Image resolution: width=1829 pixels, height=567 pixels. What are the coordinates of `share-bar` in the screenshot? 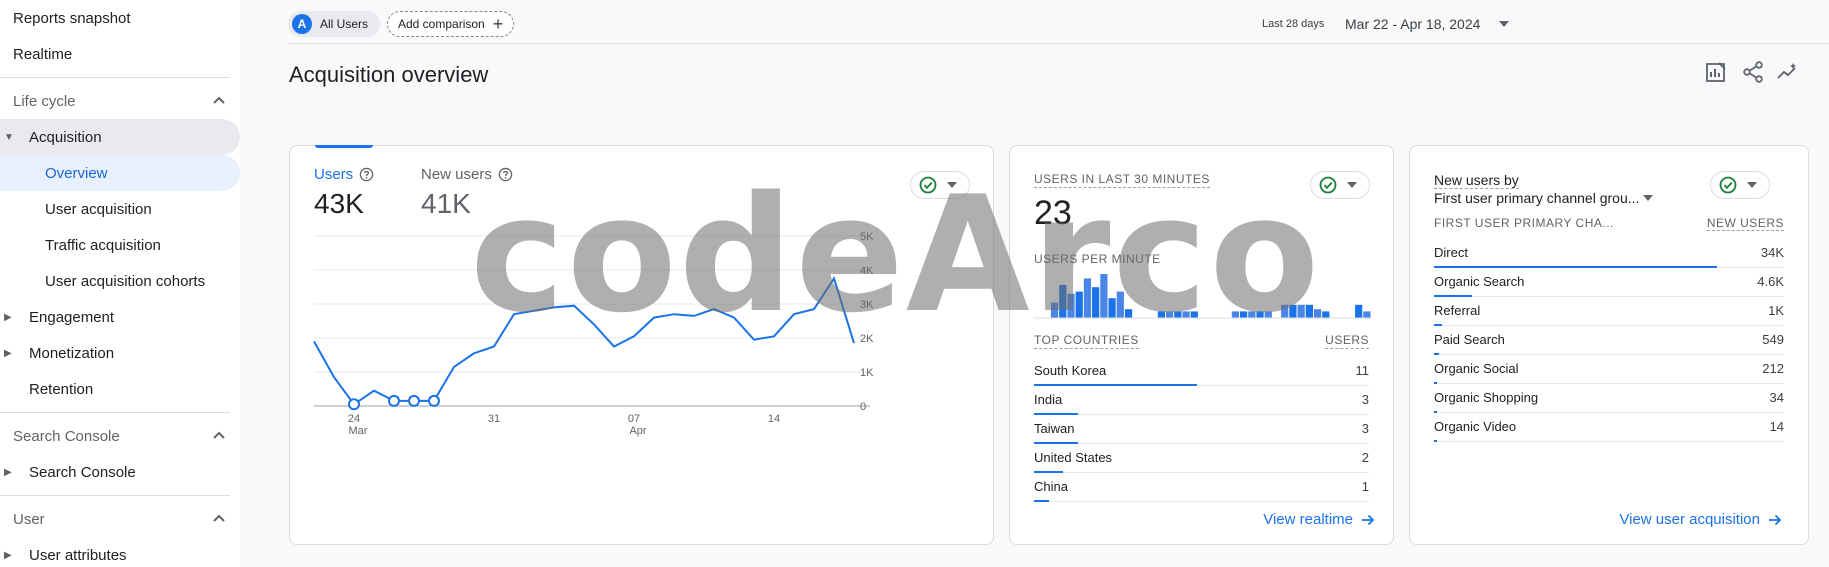 It's located at (1041, 501).